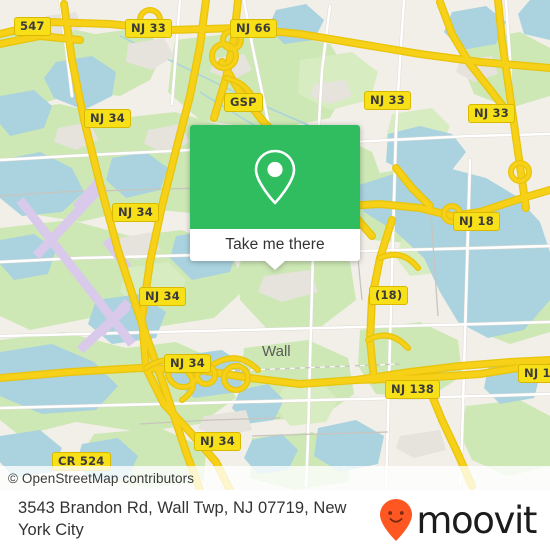  Describe the element at coordinates (396, 520) in the screenshot. I see `moovit-pin-icon` at that location.